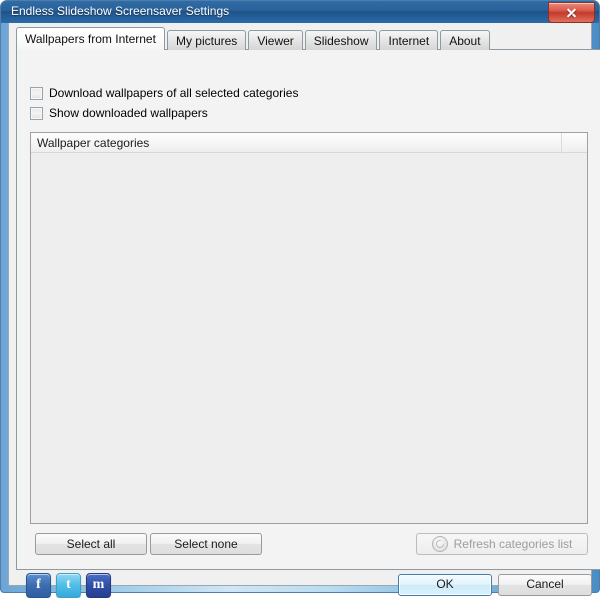 The width and height of the screenshot is (600, 598). I want to click on checkbox-show-downloaded-label: Show downloaded wallpapers, so click(128, 113).